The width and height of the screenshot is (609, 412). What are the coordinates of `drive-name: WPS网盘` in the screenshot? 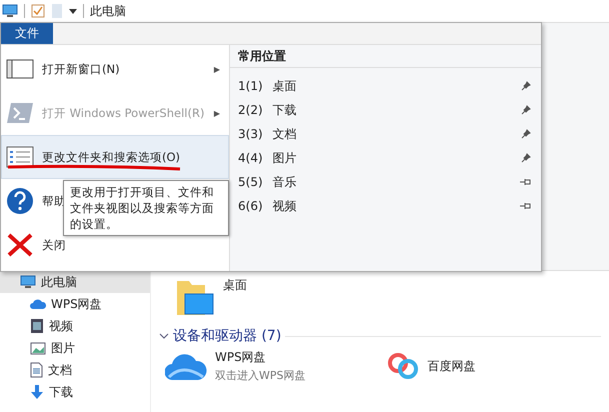 It's located at (241, 357).